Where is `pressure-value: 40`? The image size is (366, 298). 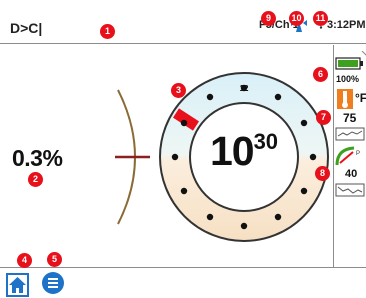 pressure-value: 40 is located at coordinates (351, 174).